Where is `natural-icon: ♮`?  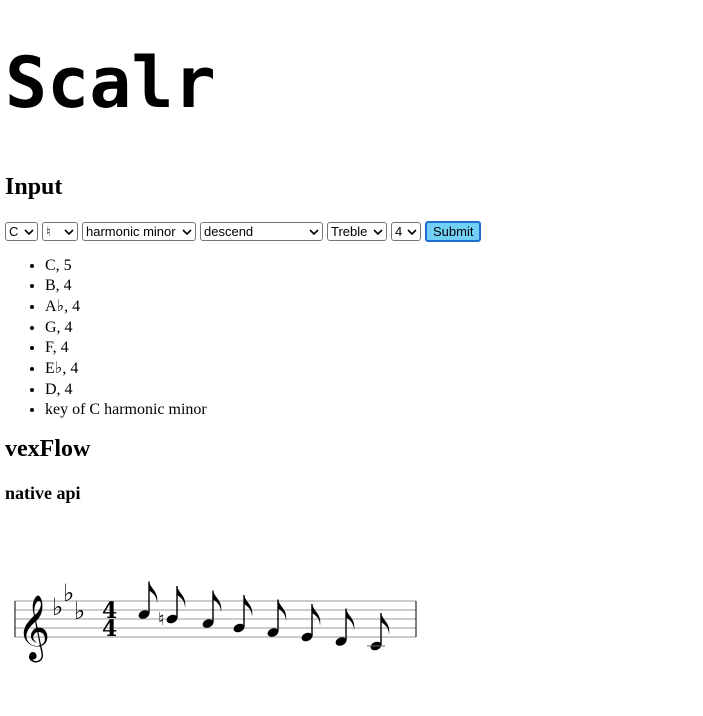
natural-icon: ♮ is located at coordinates (161, 619).